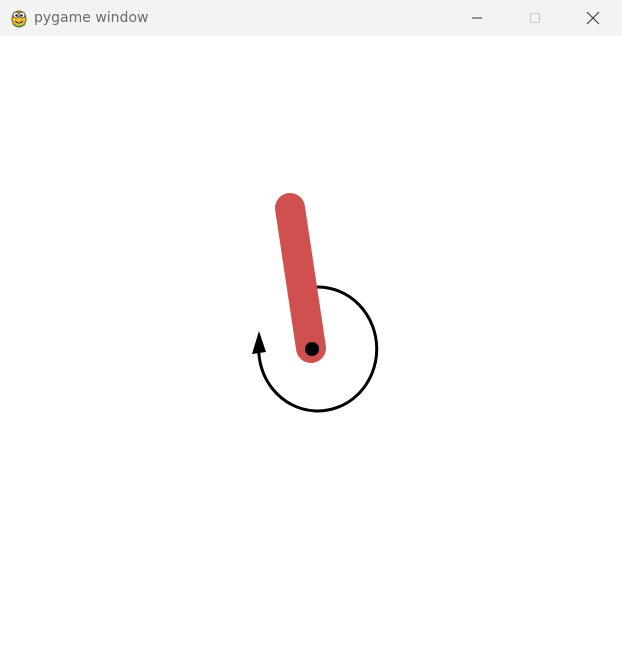 The image size is (622, 658). I want to click on pivot-dot, so click(312, 349).